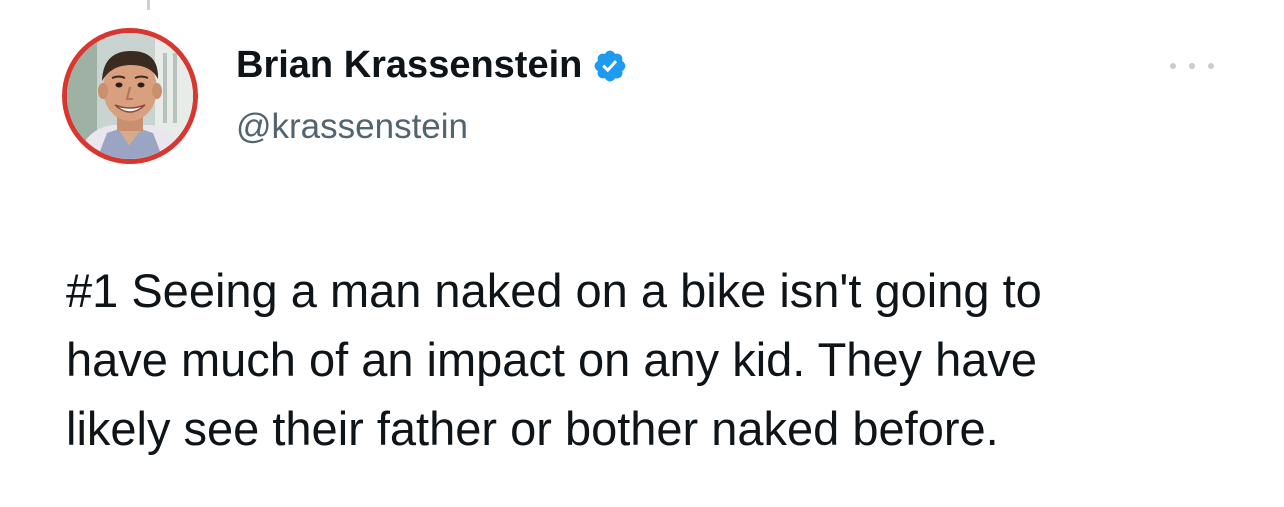  I want to click on avatar-photo, so click(130, 96).